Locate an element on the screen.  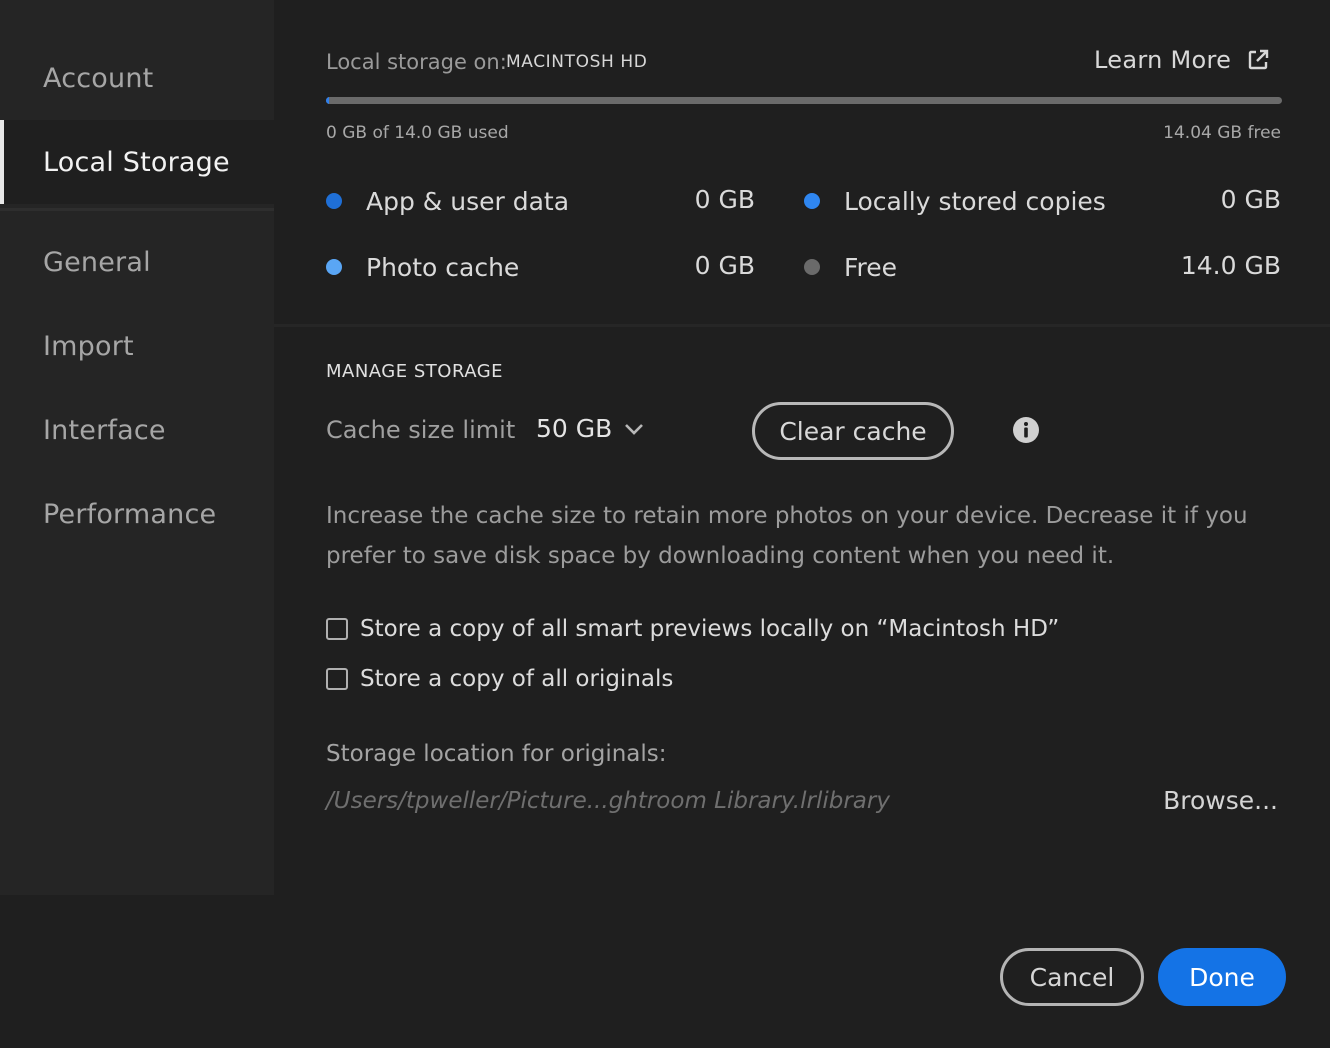
sidebar-item-label: General is located at coordinates (97, 262).